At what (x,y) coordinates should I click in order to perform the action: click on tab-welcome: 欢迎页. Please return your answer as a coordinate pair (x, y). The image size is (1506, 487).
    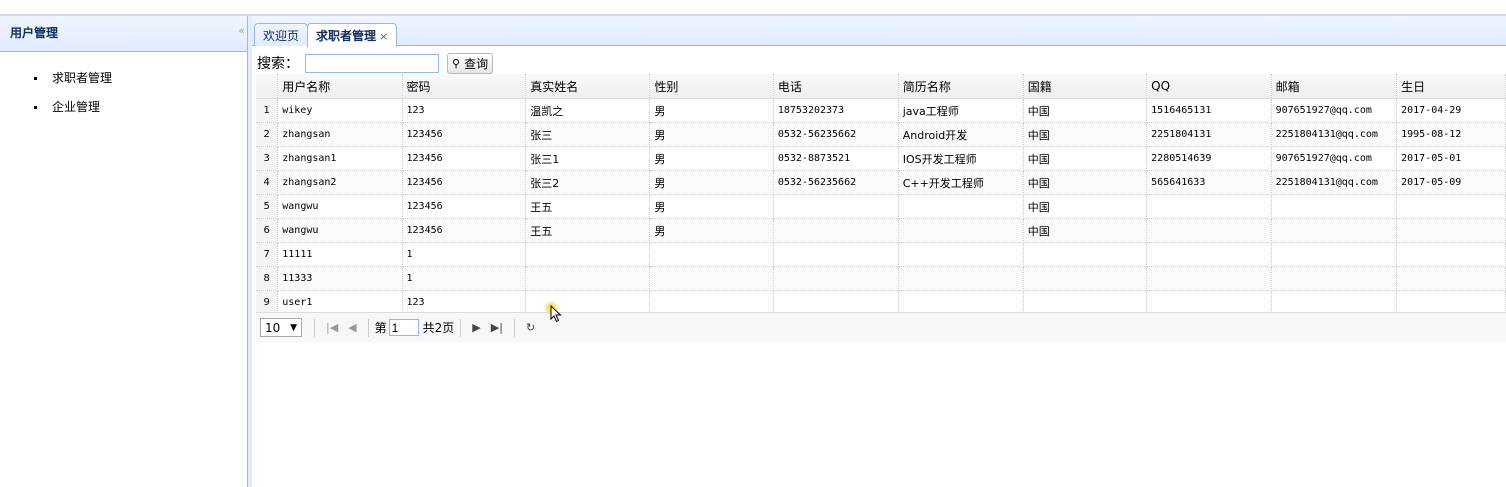
    Looking at the image, I should click on (281, 34).